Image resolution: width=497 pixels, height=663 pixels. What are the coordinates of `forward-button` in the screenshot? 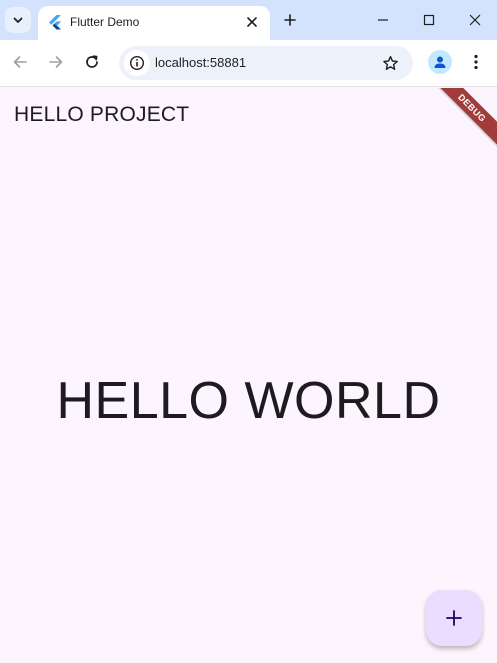 It's located at (56, 62).